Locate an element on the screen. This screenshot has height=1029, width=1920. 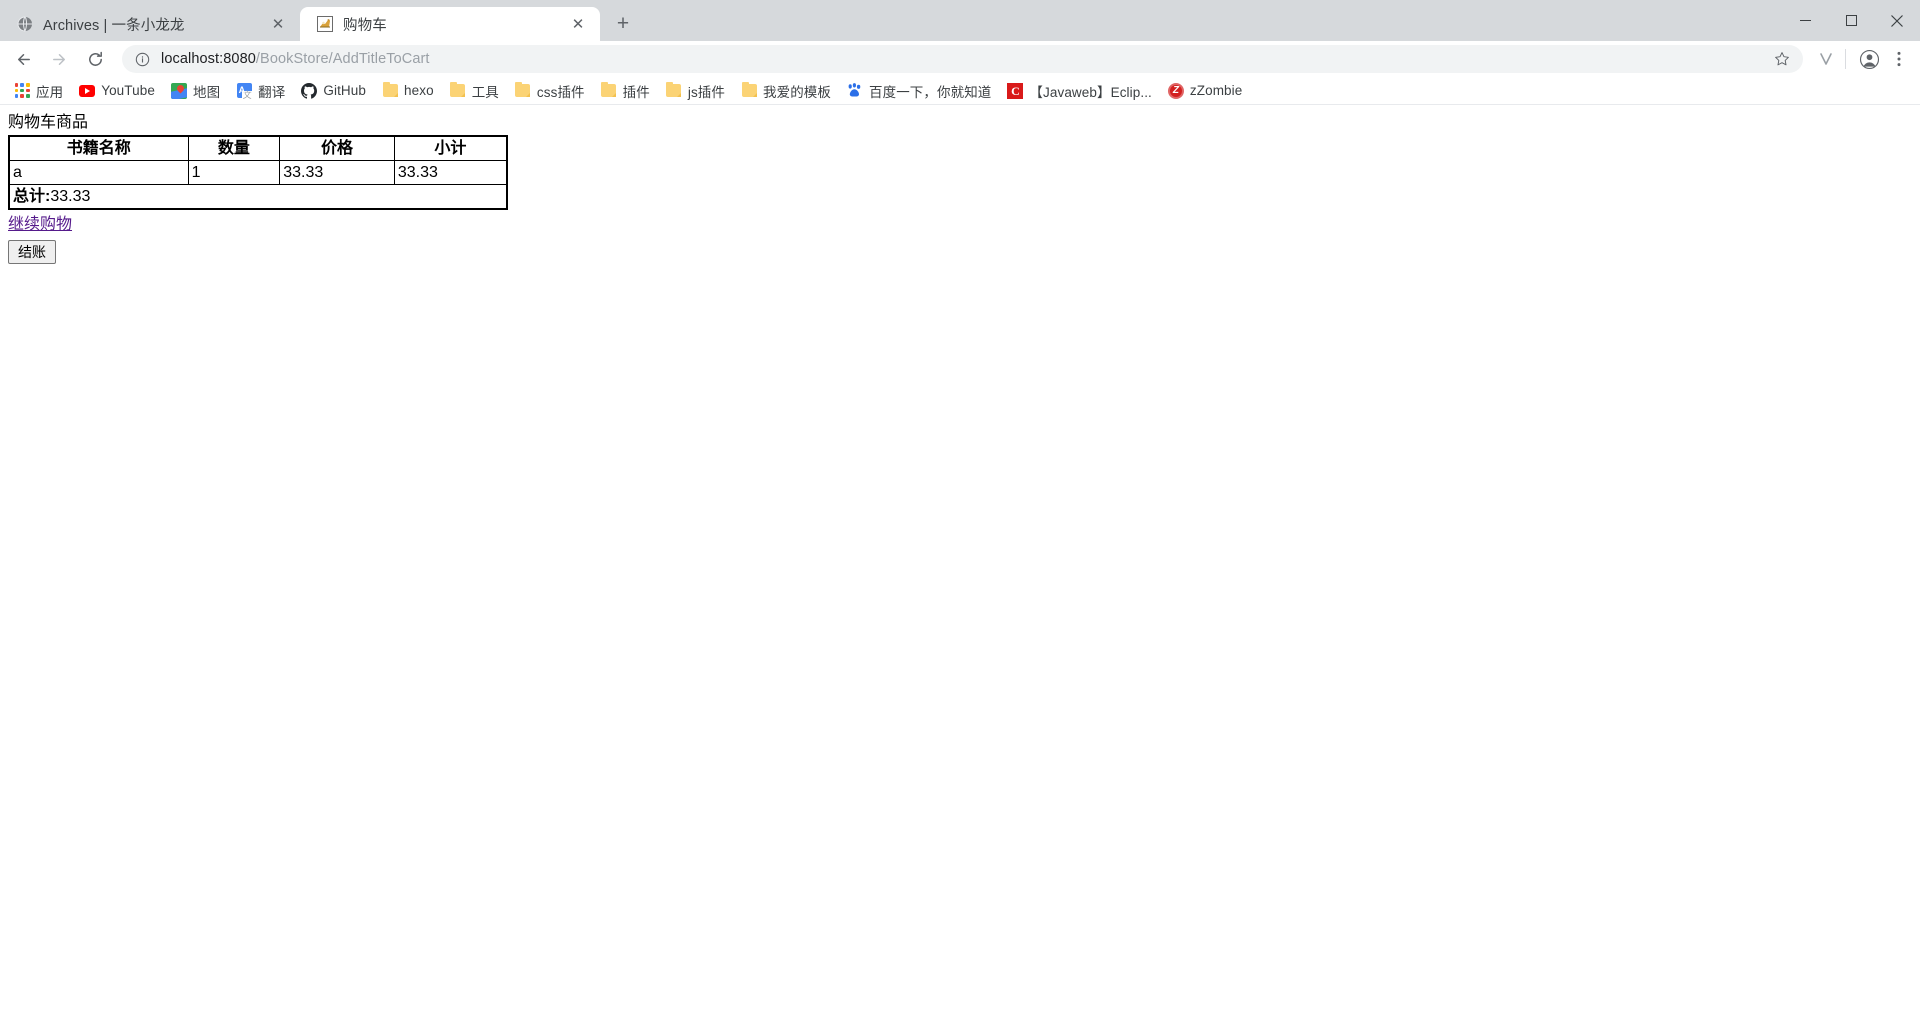
cart-total-cell: 总计:33.33 is located at coordinates (258, 197).